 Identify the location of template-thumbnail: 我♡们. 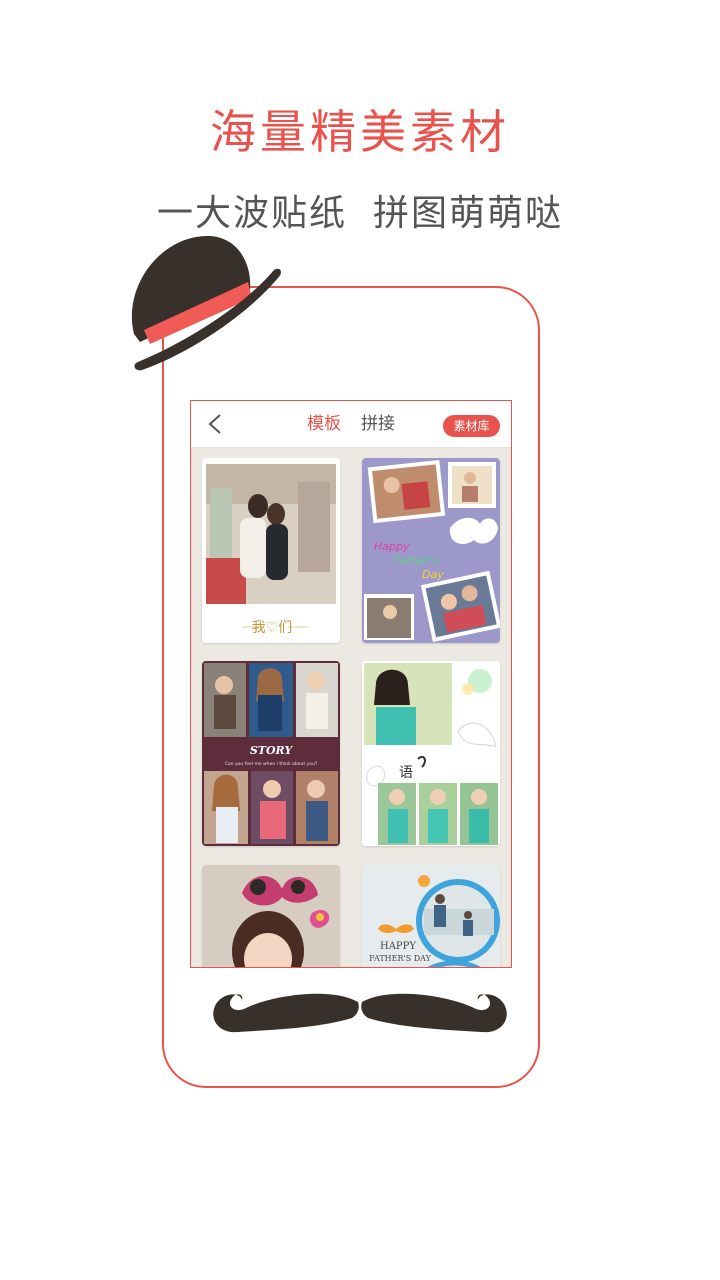
(271, 550).